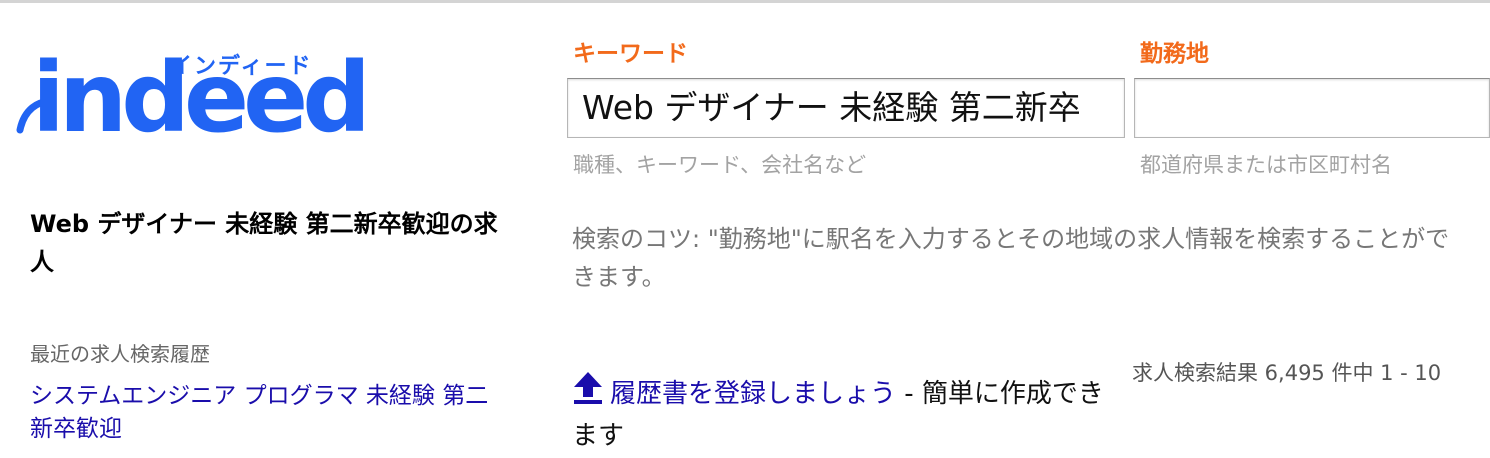 This screenshot has height=458, width=1490. I want to click on logo-wordmark: indeed, so click(201, 98).